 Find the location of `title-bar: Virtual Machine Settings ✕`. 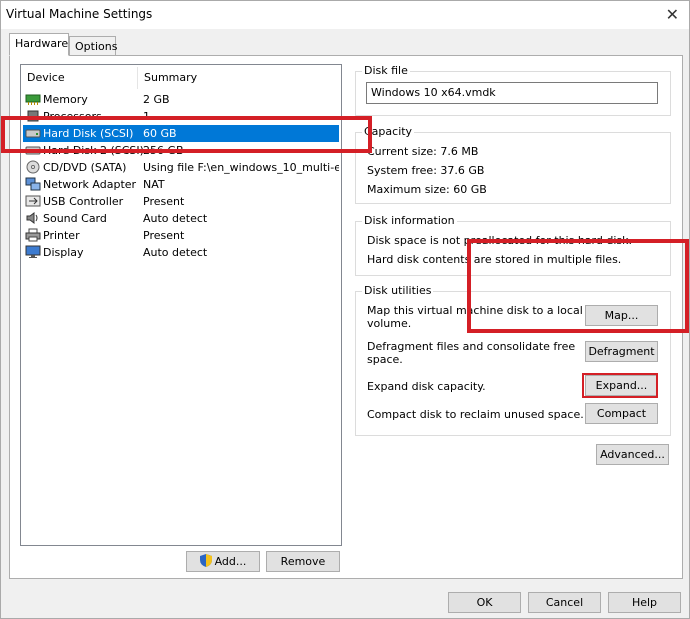

title-bar: Virtual Machine Settings ✕ is located at coordinates (345, 15).